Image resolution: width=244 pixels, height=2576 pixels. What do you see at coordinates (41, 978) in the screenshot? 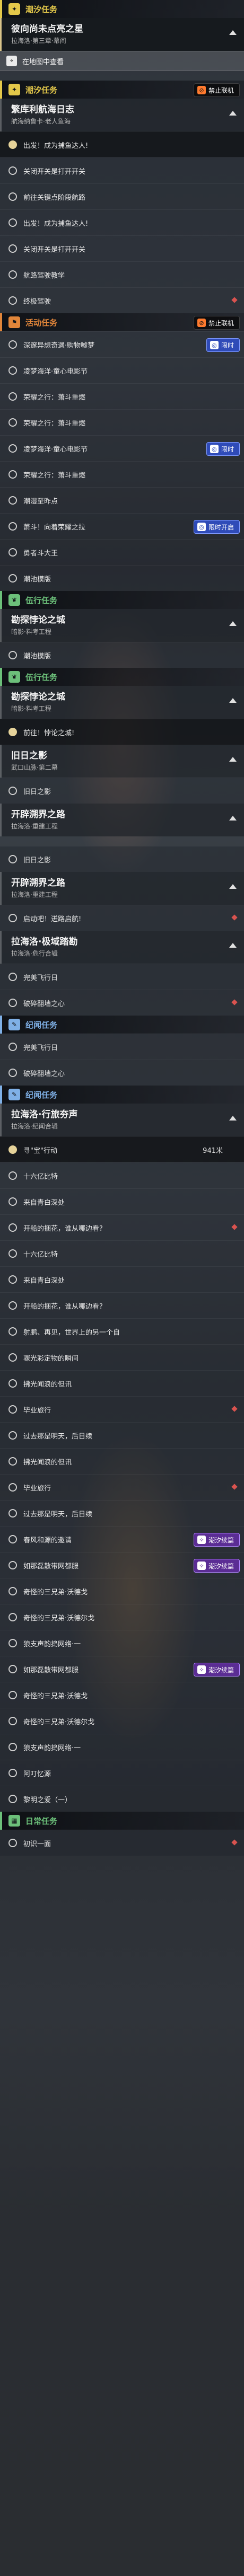
I see `quest-step-label: 完美飞行日` at bounding box center [41, 978].